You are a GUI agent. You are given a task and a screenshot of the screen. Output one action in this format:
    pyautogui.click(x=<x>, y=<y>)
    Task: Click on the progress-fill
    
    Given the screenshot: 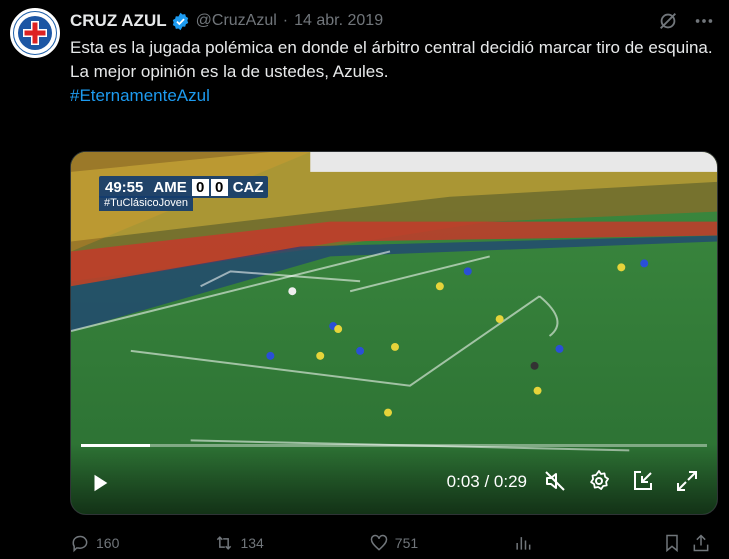 What is the action you would take?
    pyautogui.click(x=115, y=445)
    